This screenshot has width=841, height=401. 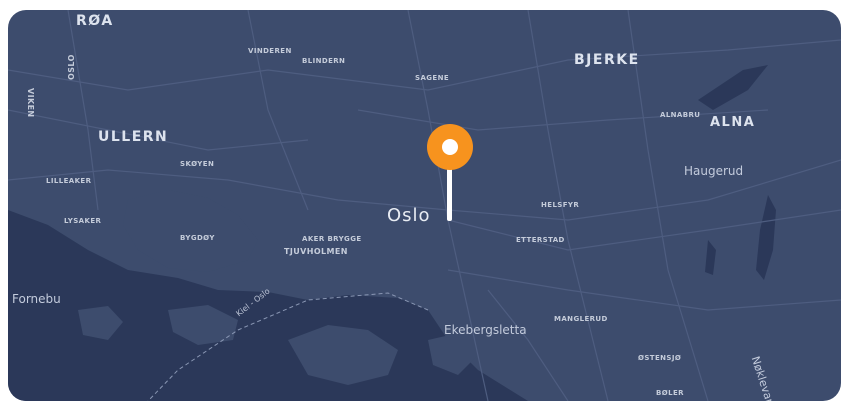 I want to click on label-skoyen: SKØYEN, so click(x=197, y=164).